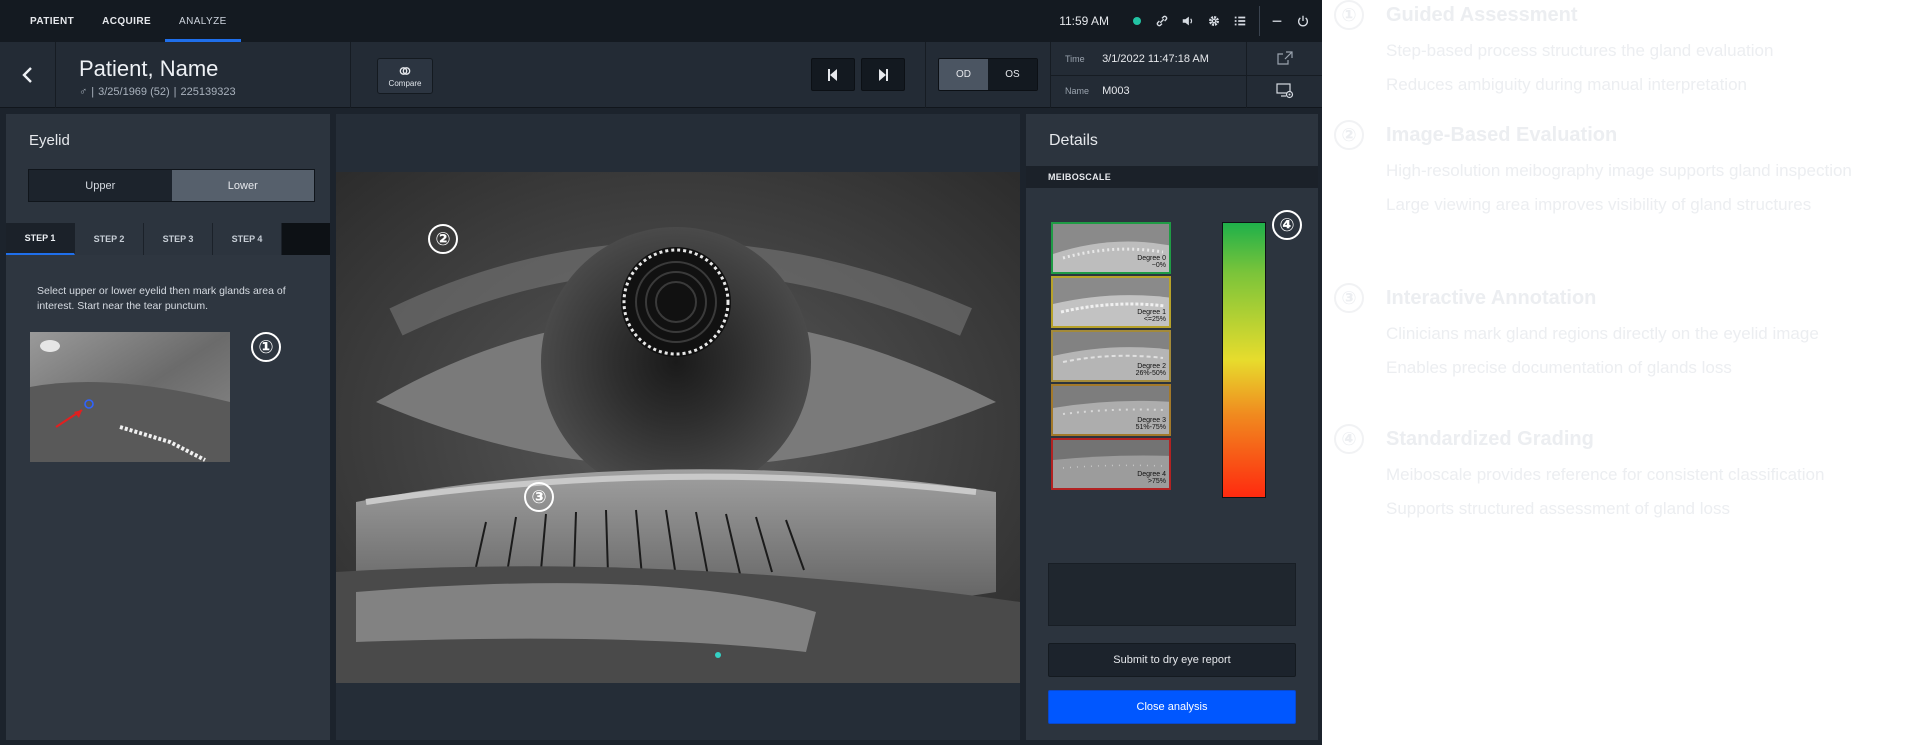  What do you see at coordinates (443, 239) in the screenshot?
I see `callout-badge-2: ②` at bounding box center [443, 239].